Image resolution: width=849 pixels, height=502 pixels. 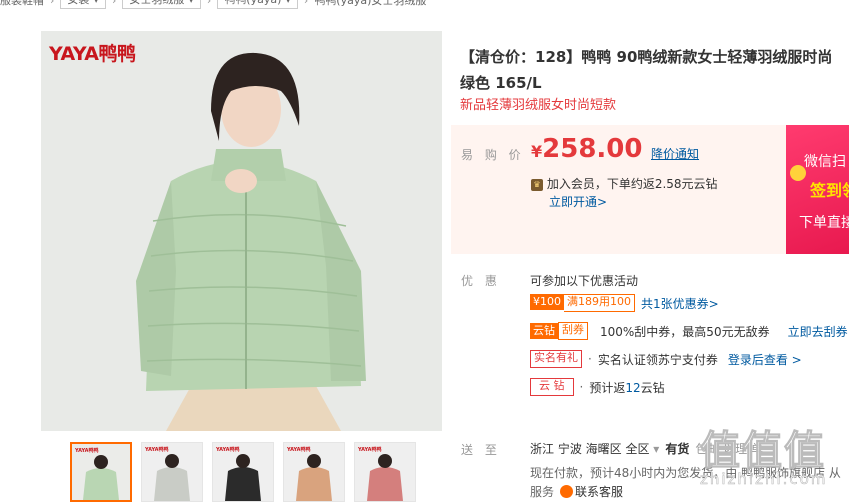 What do you see at coordinates (817, 189) in the screenshot?
I see `wechat-promo-banner: 微信扫 签到领 下单直接` at bounding box center [817, 189].